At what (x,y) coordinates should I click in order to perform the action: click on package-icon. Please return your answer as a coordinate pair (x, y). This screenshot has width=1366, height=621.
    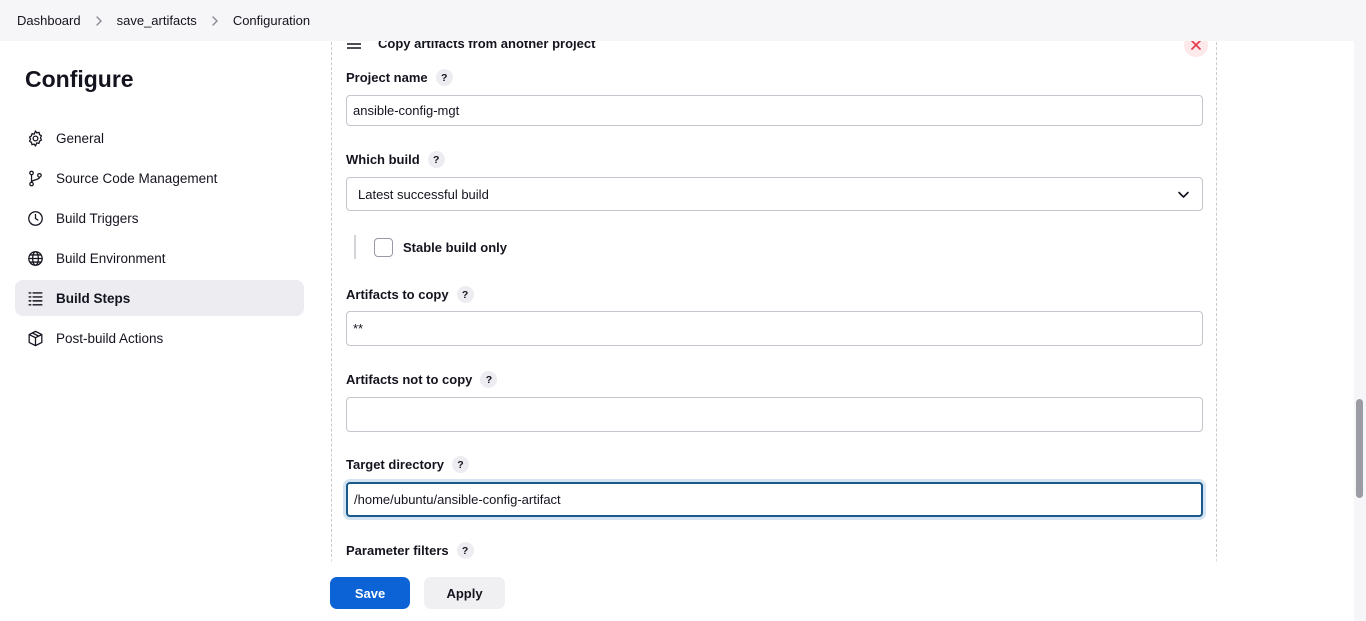
    Looking at the image, I should click on (35, 338).